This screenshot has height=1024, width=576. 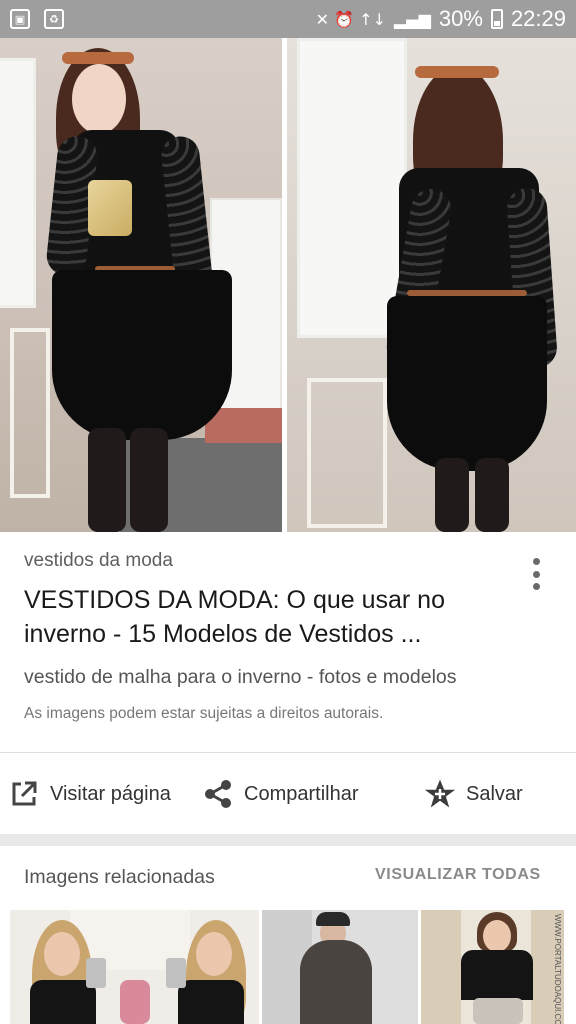 I want to click on visit-page-button: Visitar página, so click(x=89, y=794).